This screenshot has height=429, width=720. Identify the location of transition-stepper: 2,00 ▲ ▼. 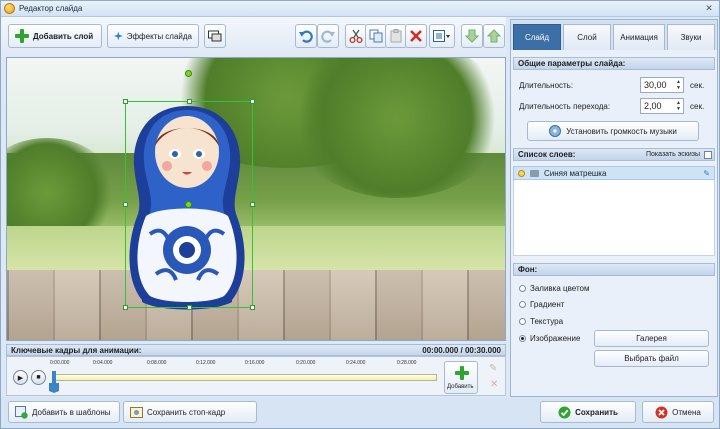
(662, 106).